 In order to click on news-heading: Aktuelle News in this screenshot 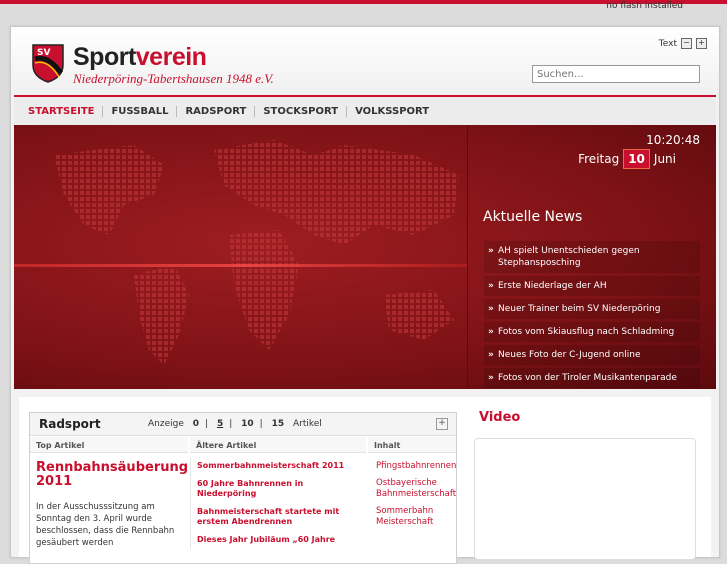, I will do `click(533, 217)`.